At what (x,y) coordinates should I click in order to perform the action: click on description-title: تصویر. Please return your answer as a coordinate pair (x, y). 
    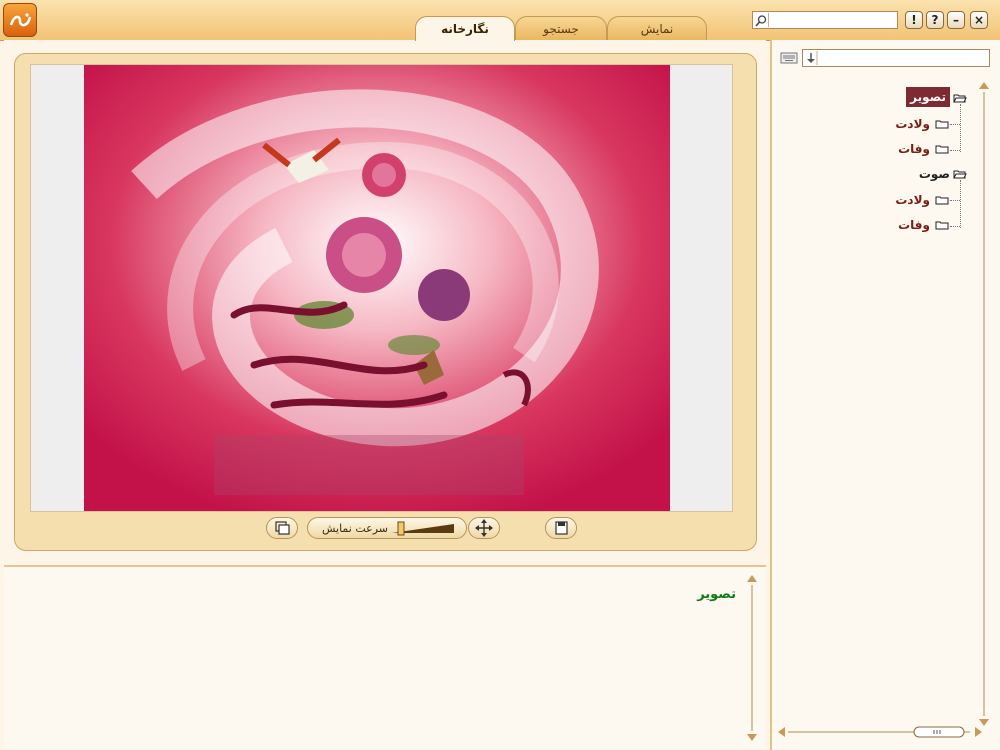
    Looking at the image, I should click on (716, 594).